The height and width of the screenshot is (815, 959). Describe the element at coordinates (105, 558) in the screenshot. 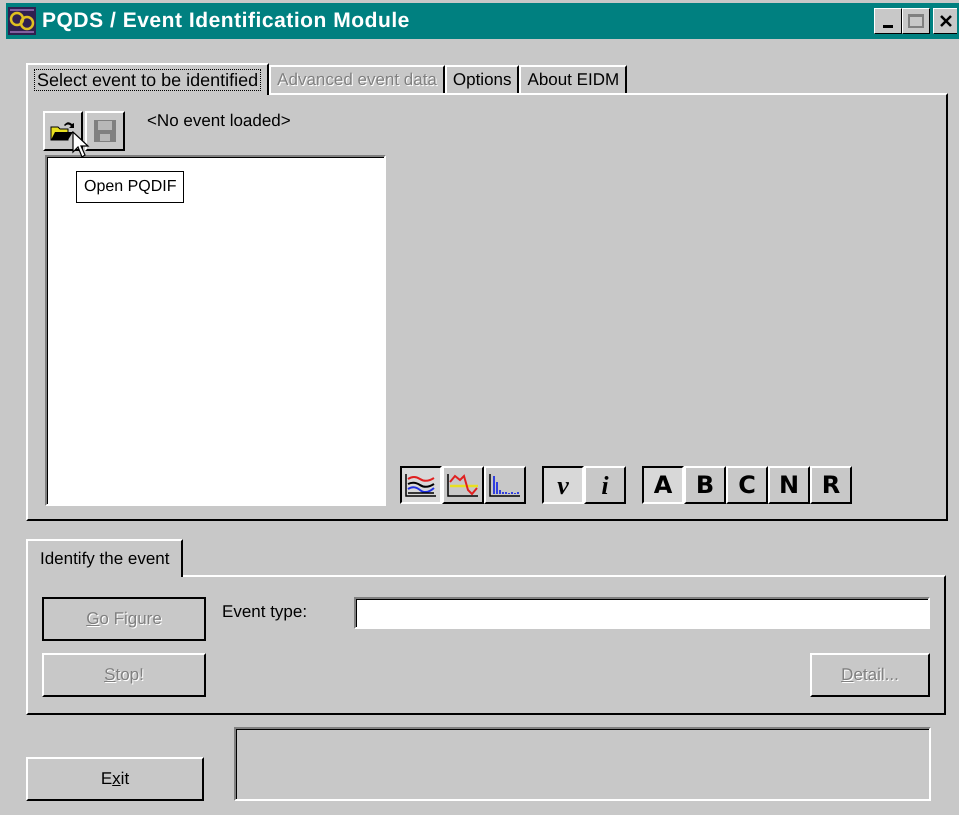

I see `tab: Identify the event` at that location.